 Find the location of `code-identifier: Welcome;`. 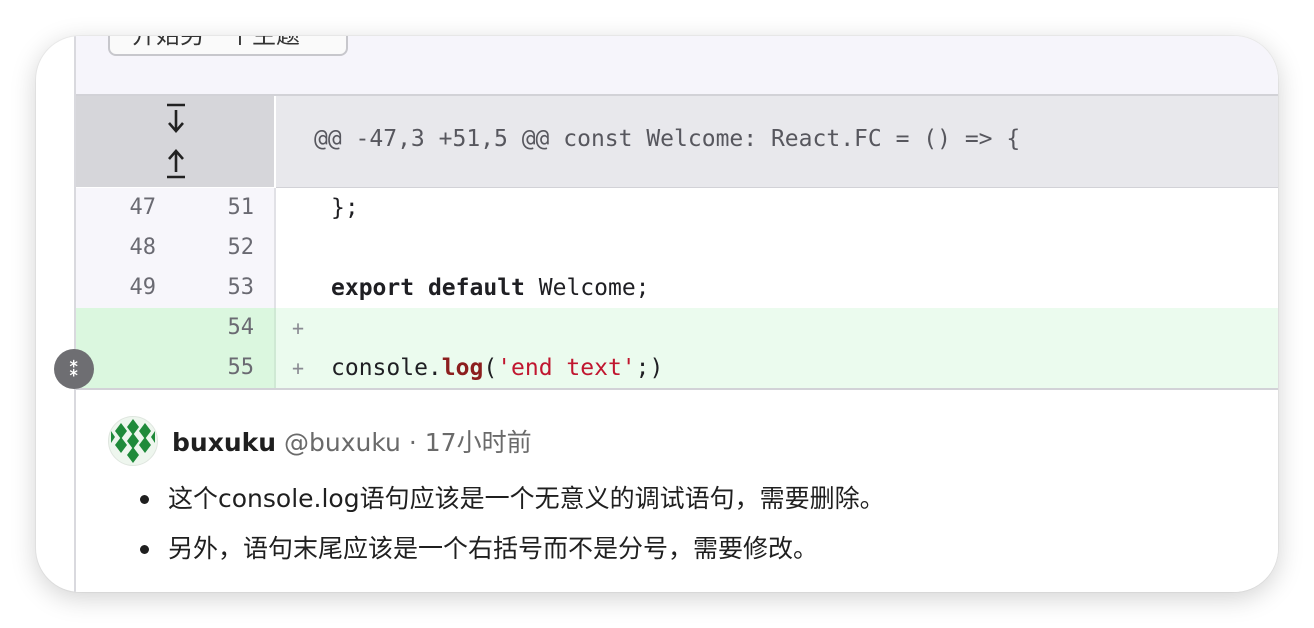

code-identifier: Welcome; is located at coordinates (594, 288).